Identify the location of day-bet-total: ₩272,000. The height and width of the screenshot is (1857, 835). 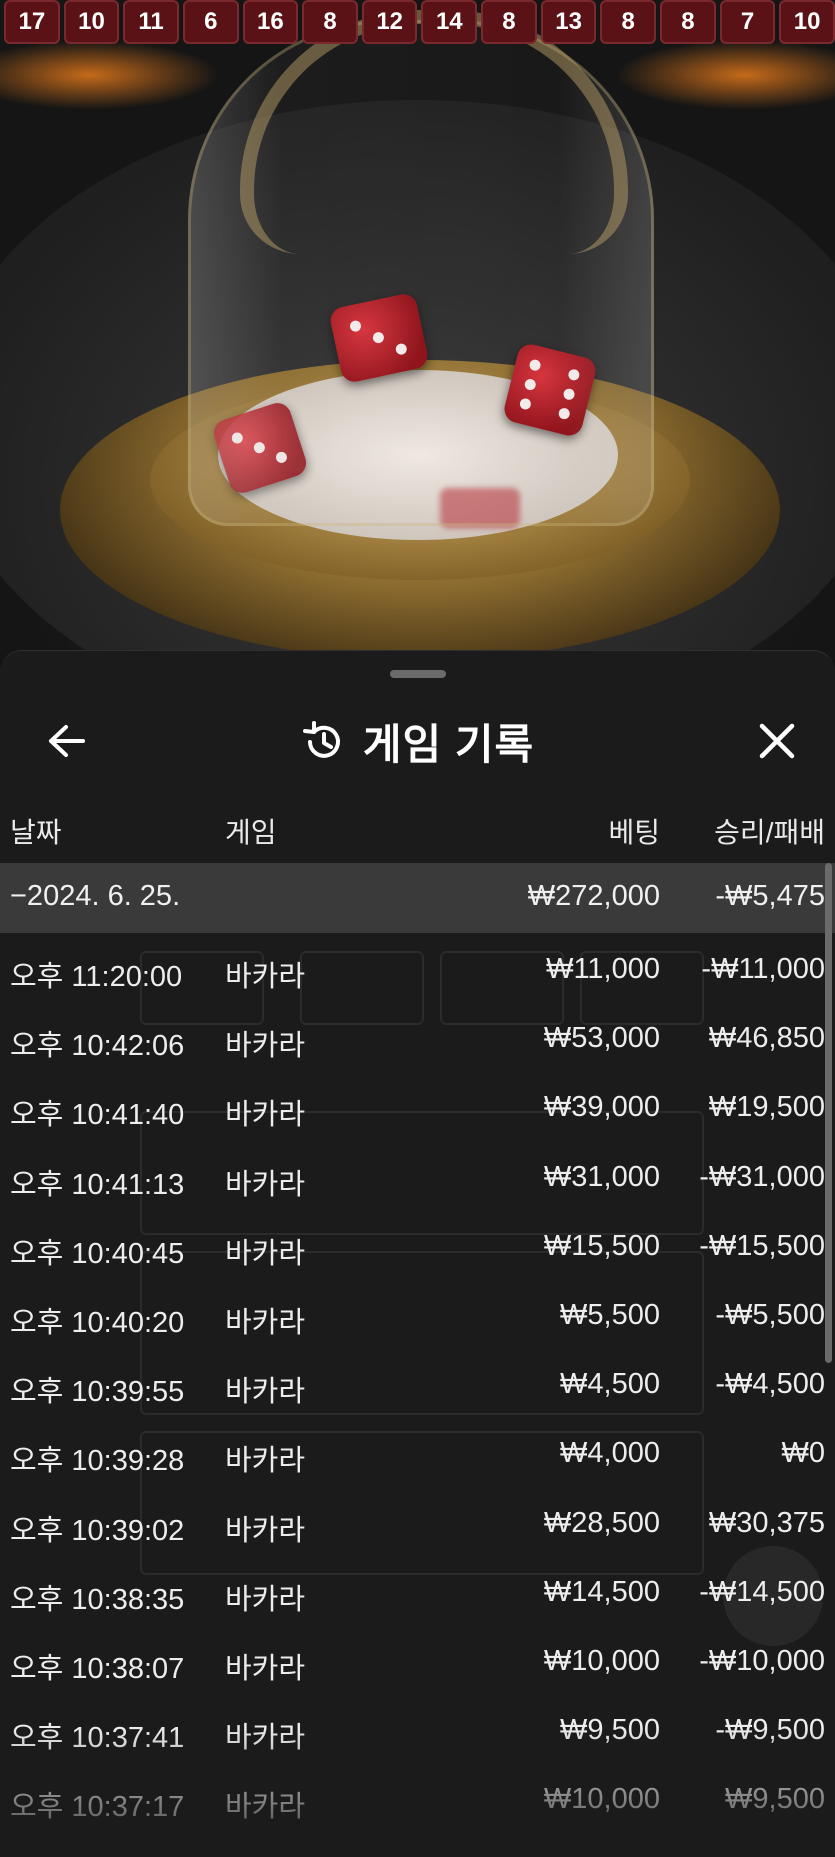
(593, 896).